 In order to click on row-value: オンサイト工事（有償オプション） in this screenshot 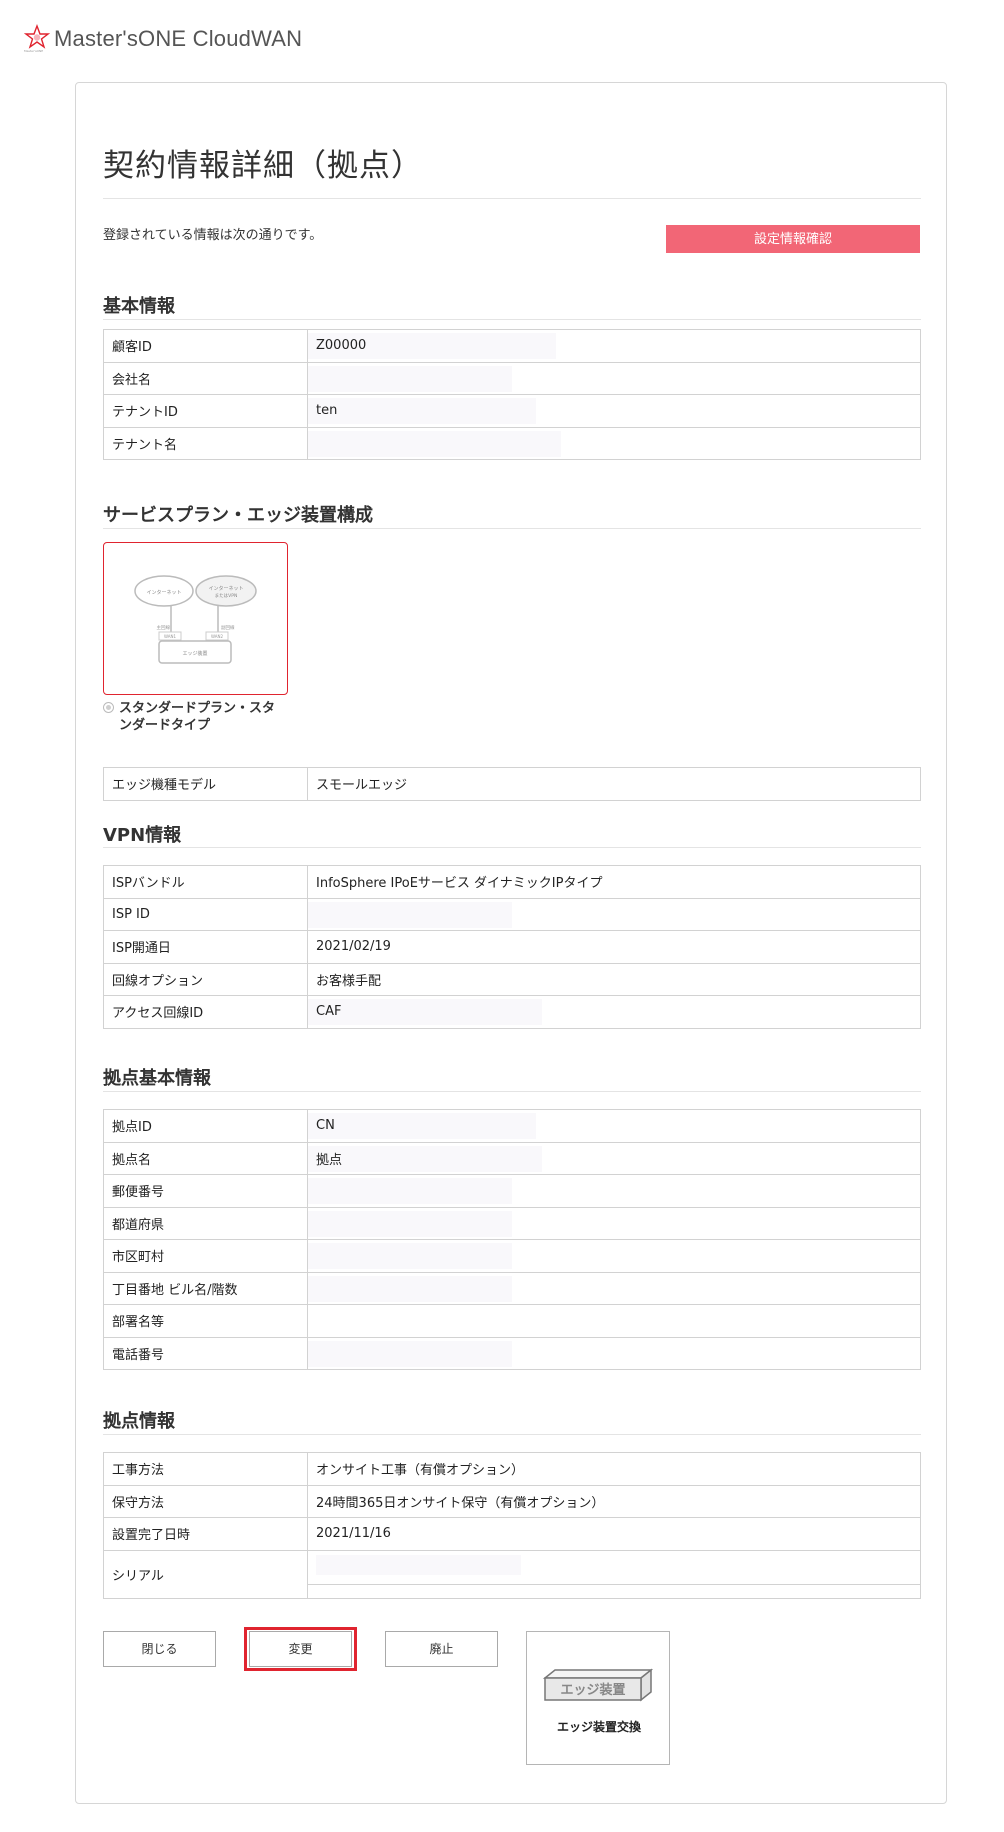, I will do `click(614, 1469)`.